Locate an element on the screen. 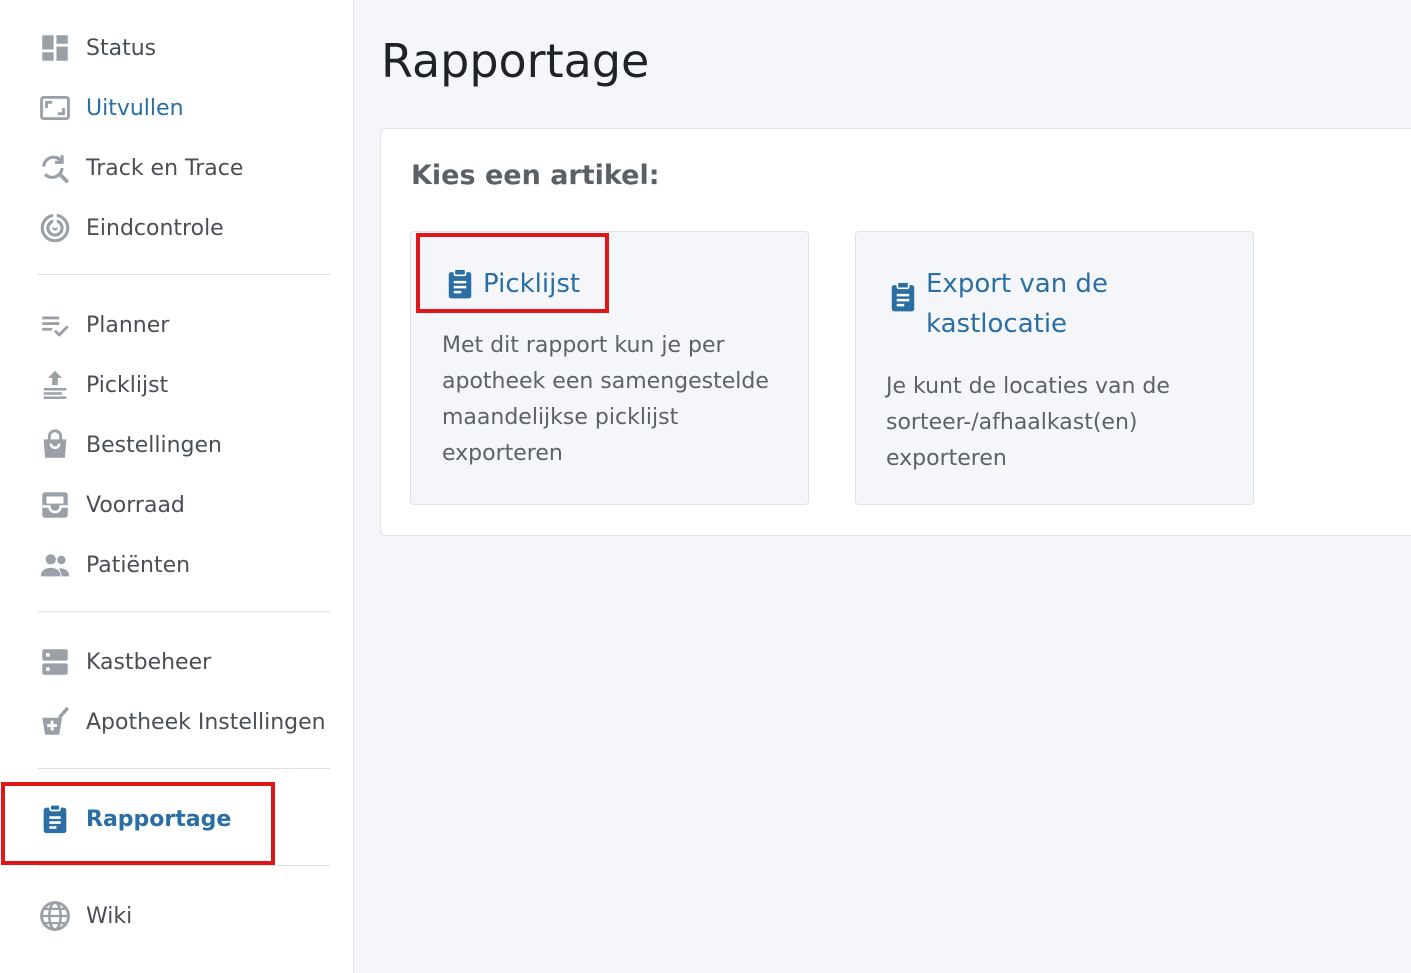  sidebar-item-label: Status is located at coordinates (121, 48).